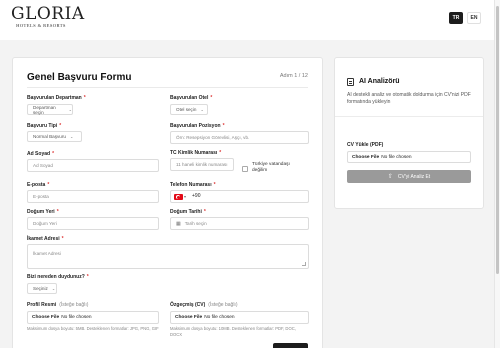 The height and width of the screenshot is (348, 500). Describe the element at coordinates (202, 164) in the screenshot. I see `tc-input: 11 haneli kimlik numarası` at that location.